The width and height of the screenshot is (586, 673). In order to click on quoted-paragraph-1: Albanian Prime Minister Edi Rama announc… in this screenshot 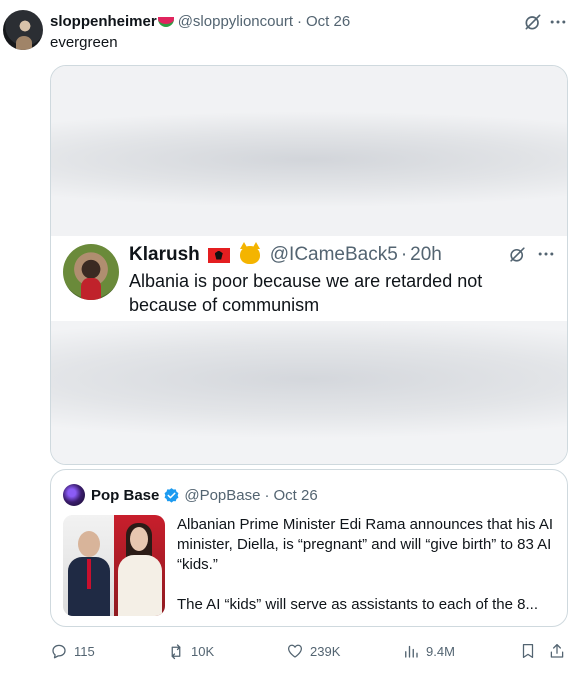, I will do `click(365, 544)`.